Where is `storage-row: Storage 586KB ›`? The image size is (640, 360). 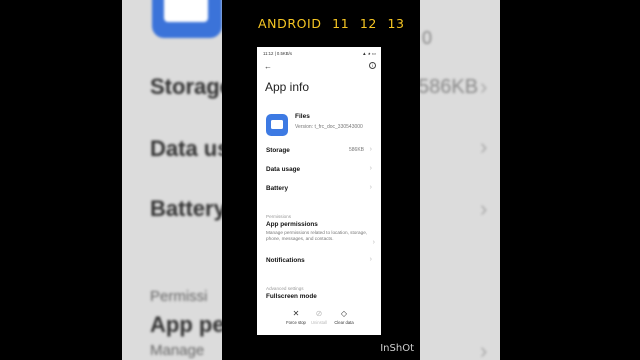 storage-row: Storage 586KB › is located at coordinates (321, 150).